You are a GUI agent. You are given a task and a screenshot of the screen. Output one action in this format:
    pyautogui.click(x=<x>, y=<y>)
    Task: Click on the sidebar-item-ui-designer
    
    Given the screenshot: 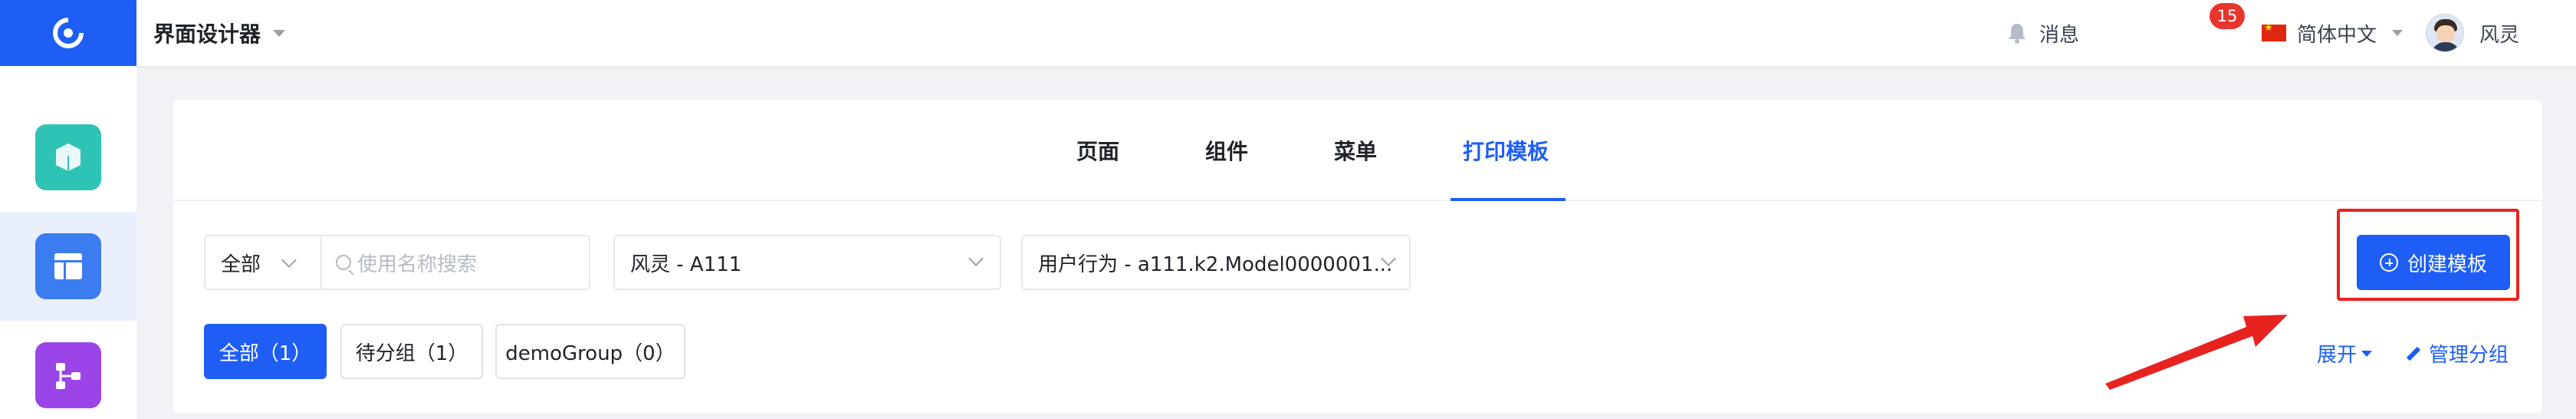 What is the action you would take?
    pyautogui.click(x=68, y=266)
    